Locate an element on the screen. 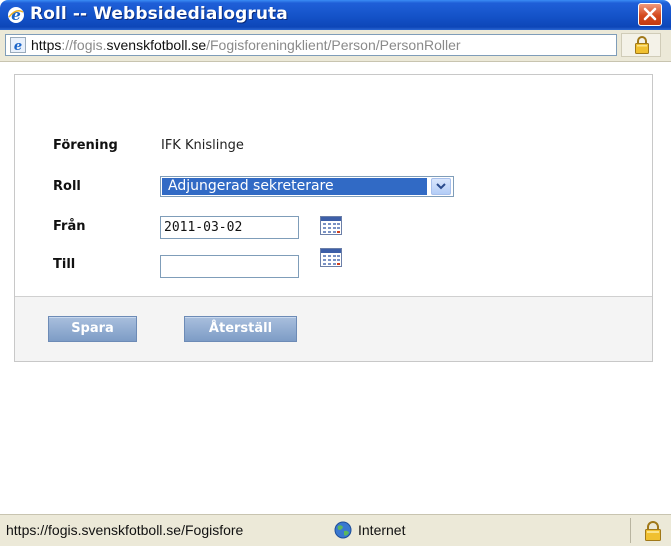  security-lock is located at coordinates (641, 45).